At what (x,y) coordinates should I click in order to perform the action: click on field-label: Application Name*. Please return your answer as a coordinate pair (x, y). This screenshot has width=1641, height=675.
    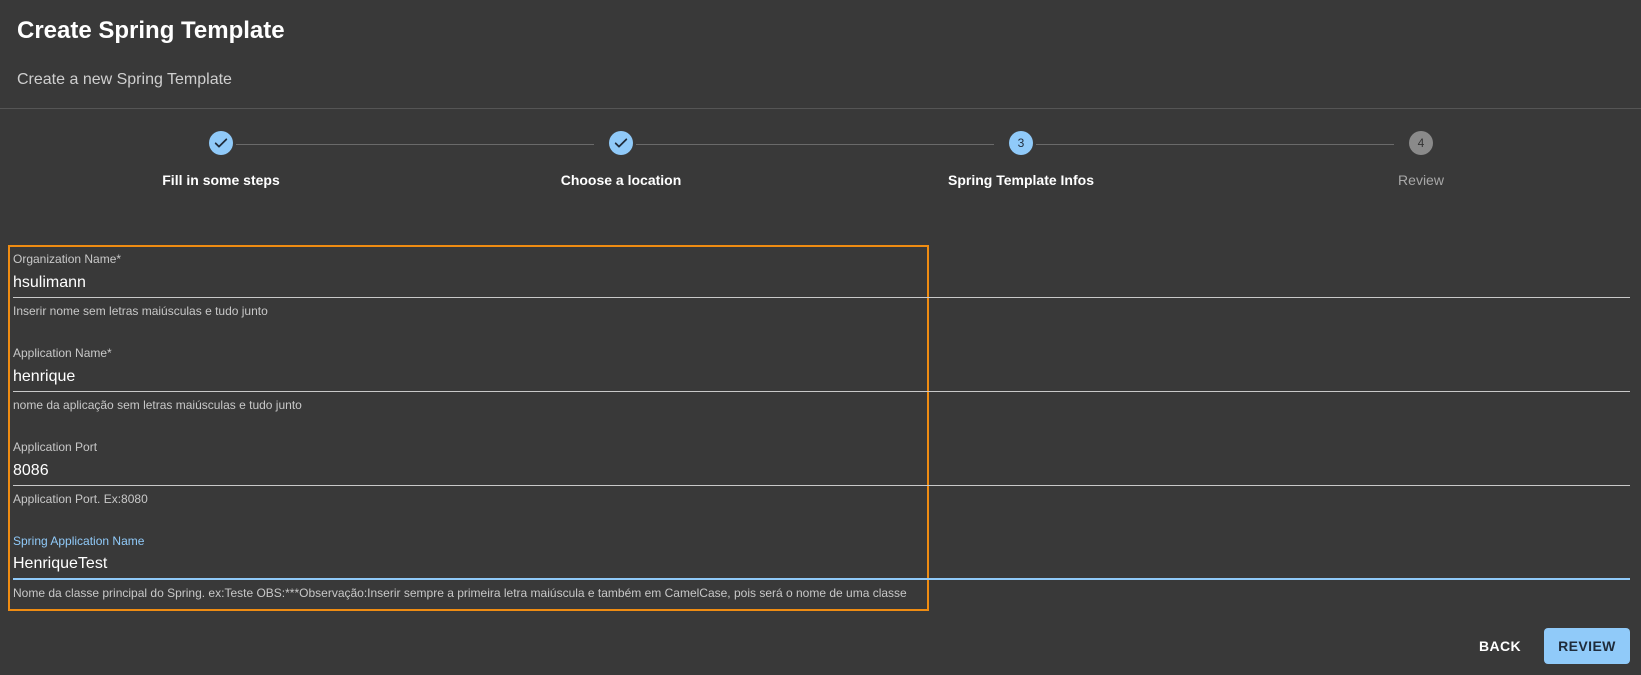
    Looking at the image, I should click on (62, 353).